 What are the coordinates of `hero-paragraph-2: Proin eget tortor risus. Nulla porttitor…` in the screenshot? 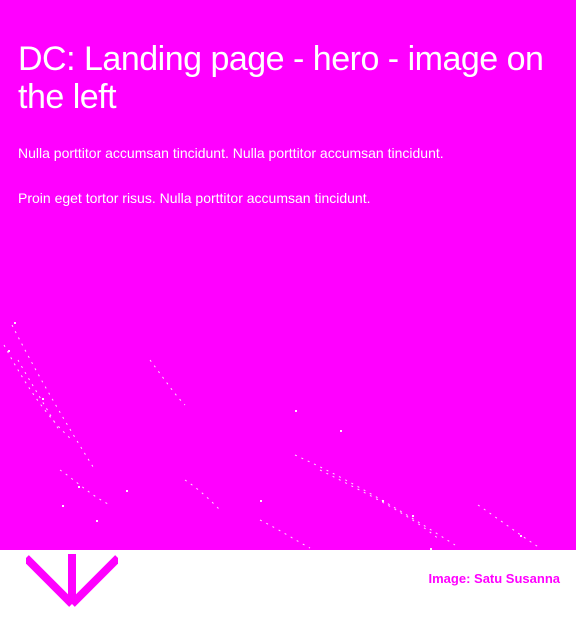 It's located at (194, 198).